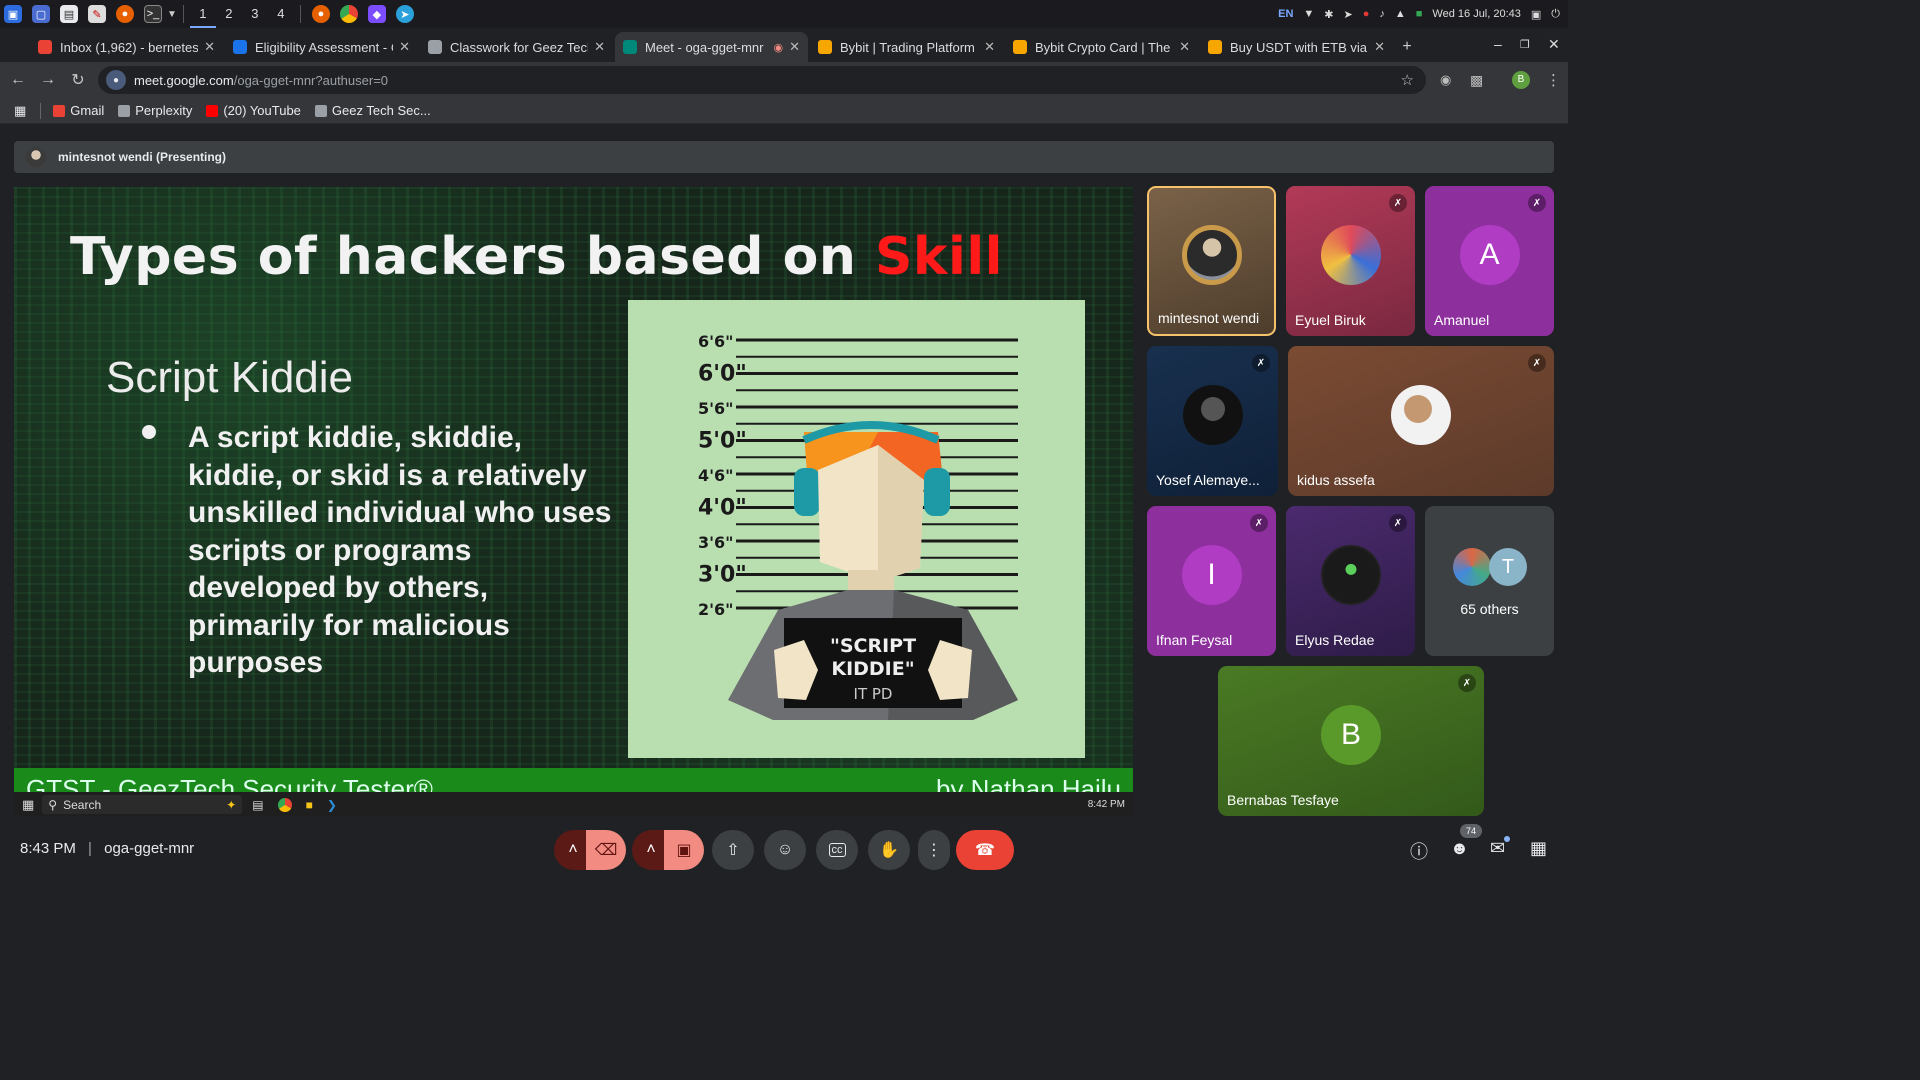 Image resolution: width=1920 pixels, height=1080 pixels. I want to click on bookmark-youtube: (20) YouTube, so click(253, 110).